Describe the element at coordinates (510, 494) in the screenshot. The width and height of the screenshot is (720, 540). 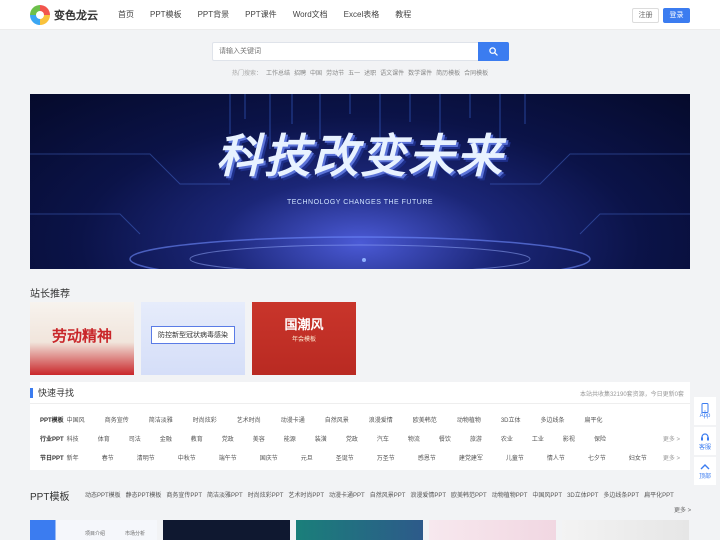
I see `ppt-category-link: 动物植物PPT` at that location.